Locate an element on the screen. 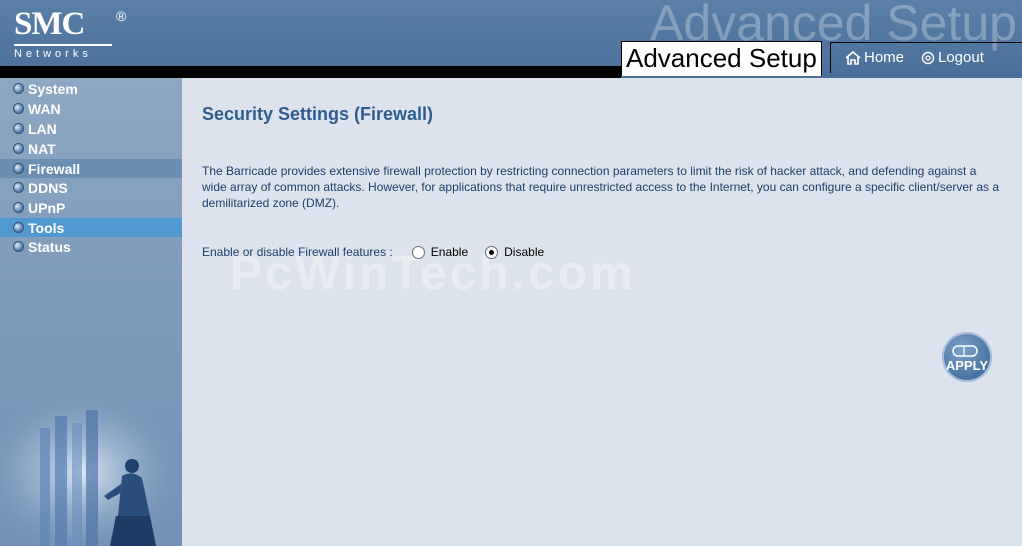  sidebar-item-wan: WAN is located at coordinates (91, 108).